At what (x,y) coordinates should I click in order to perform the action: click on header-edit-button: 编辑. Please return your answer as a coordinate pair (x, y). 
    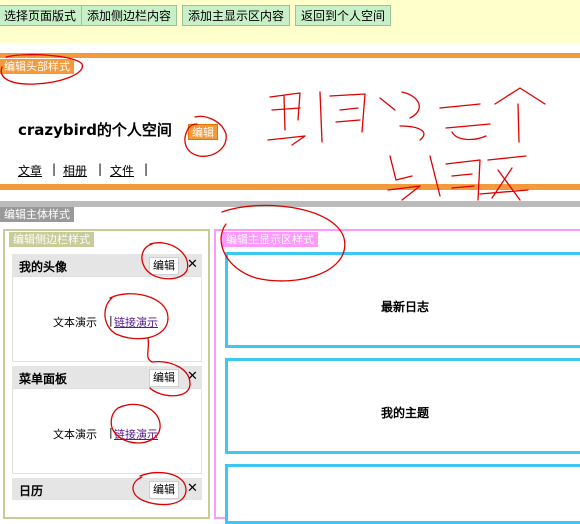
    Looking at the image, I should click on (203, 132).